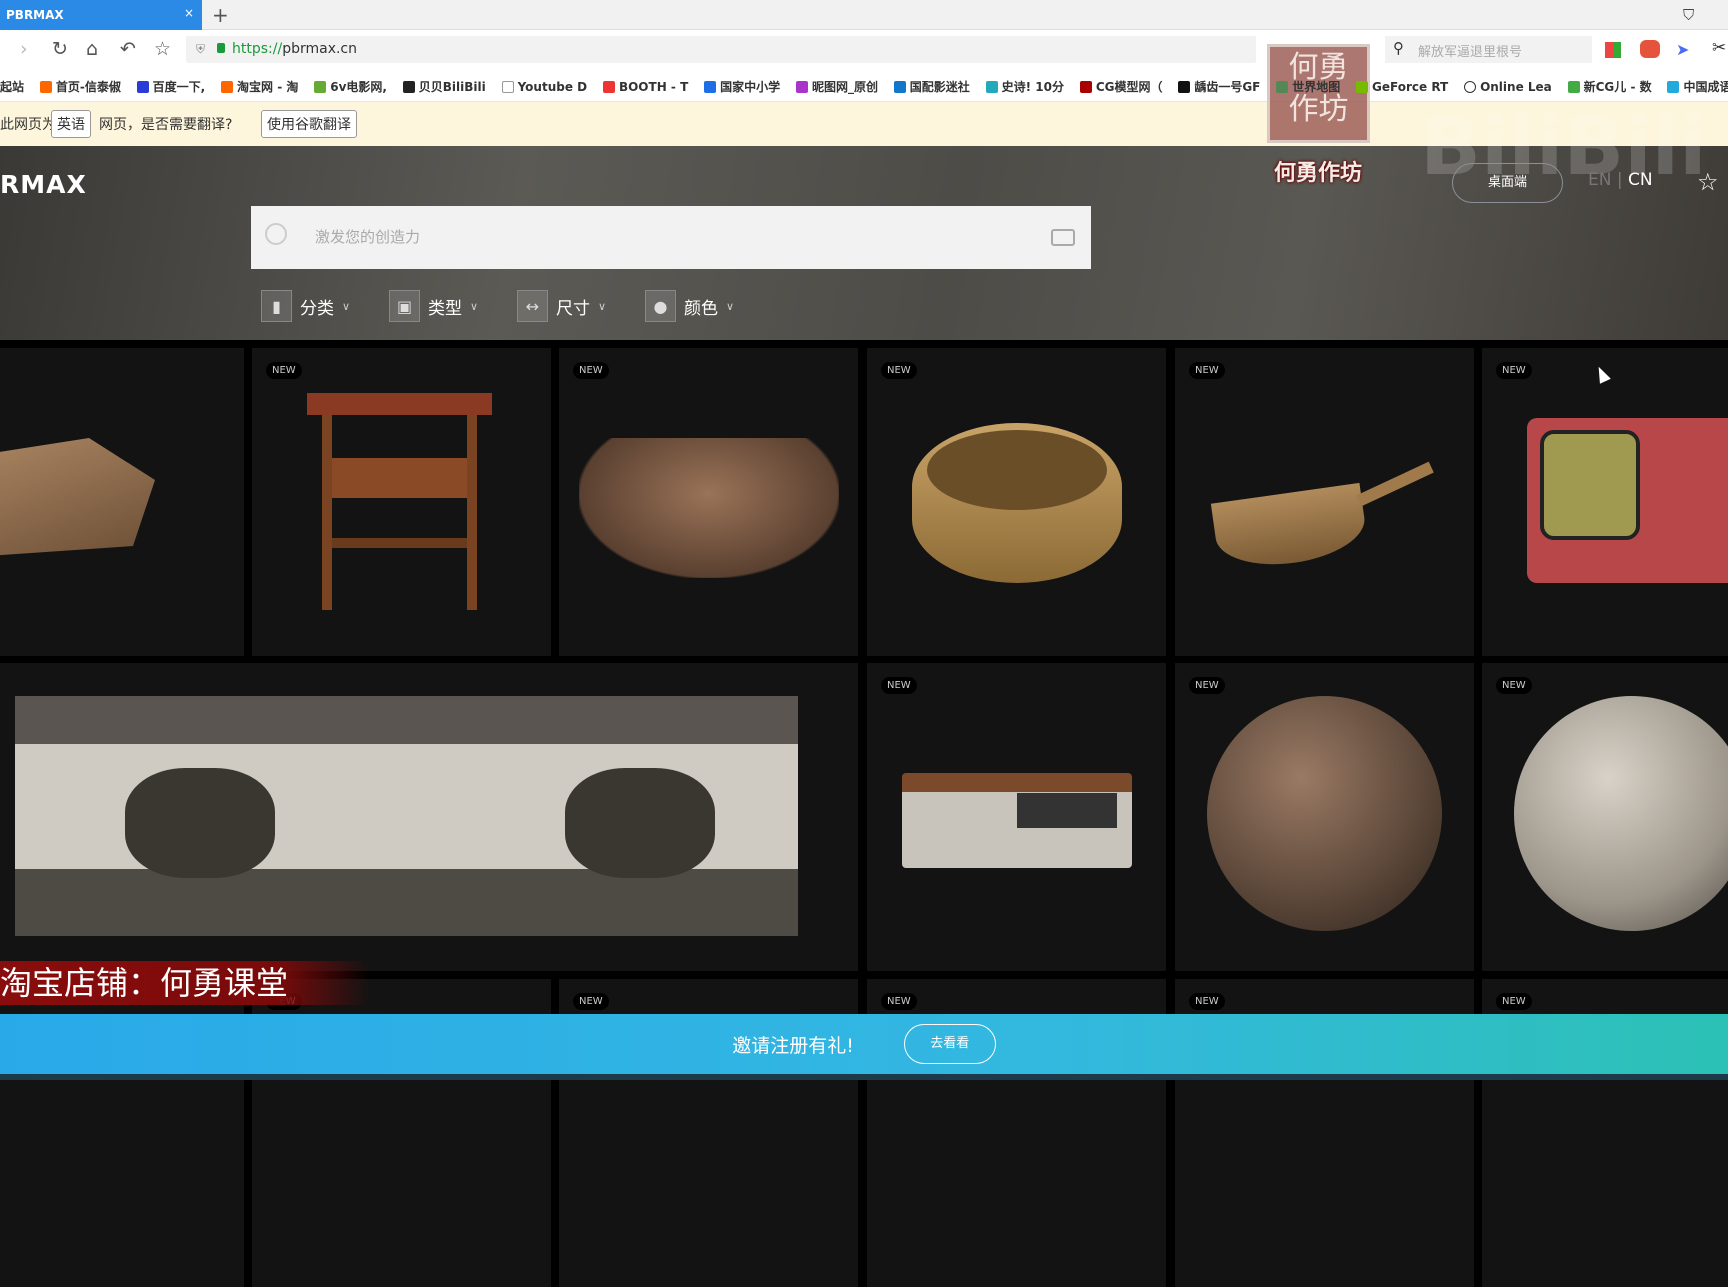 Image resolution: width=1728 pixels, height=1287 pixels. What do you see at coordinates (1219, 81) in the screenshot?
I see `bookmark: 龋齿一号GF` at bounding box center [1219, 81].